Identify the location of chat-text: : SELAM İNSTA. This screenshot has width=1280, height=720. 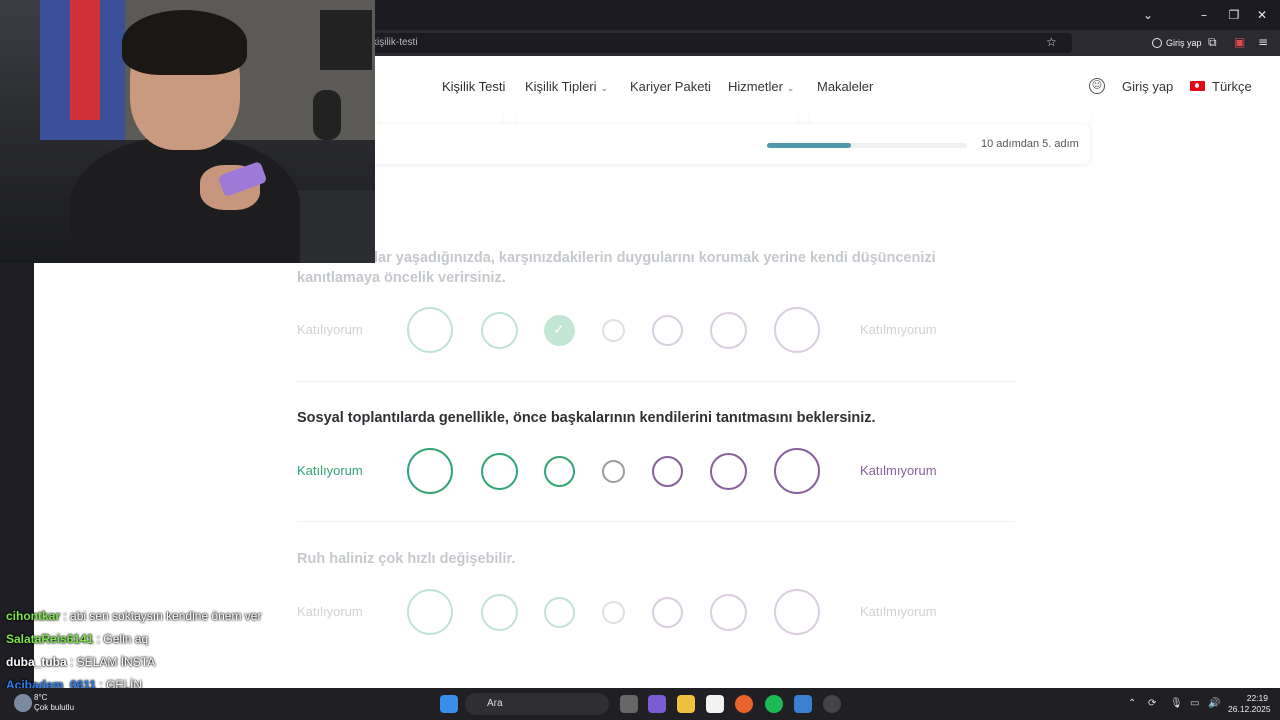
(113, 662).